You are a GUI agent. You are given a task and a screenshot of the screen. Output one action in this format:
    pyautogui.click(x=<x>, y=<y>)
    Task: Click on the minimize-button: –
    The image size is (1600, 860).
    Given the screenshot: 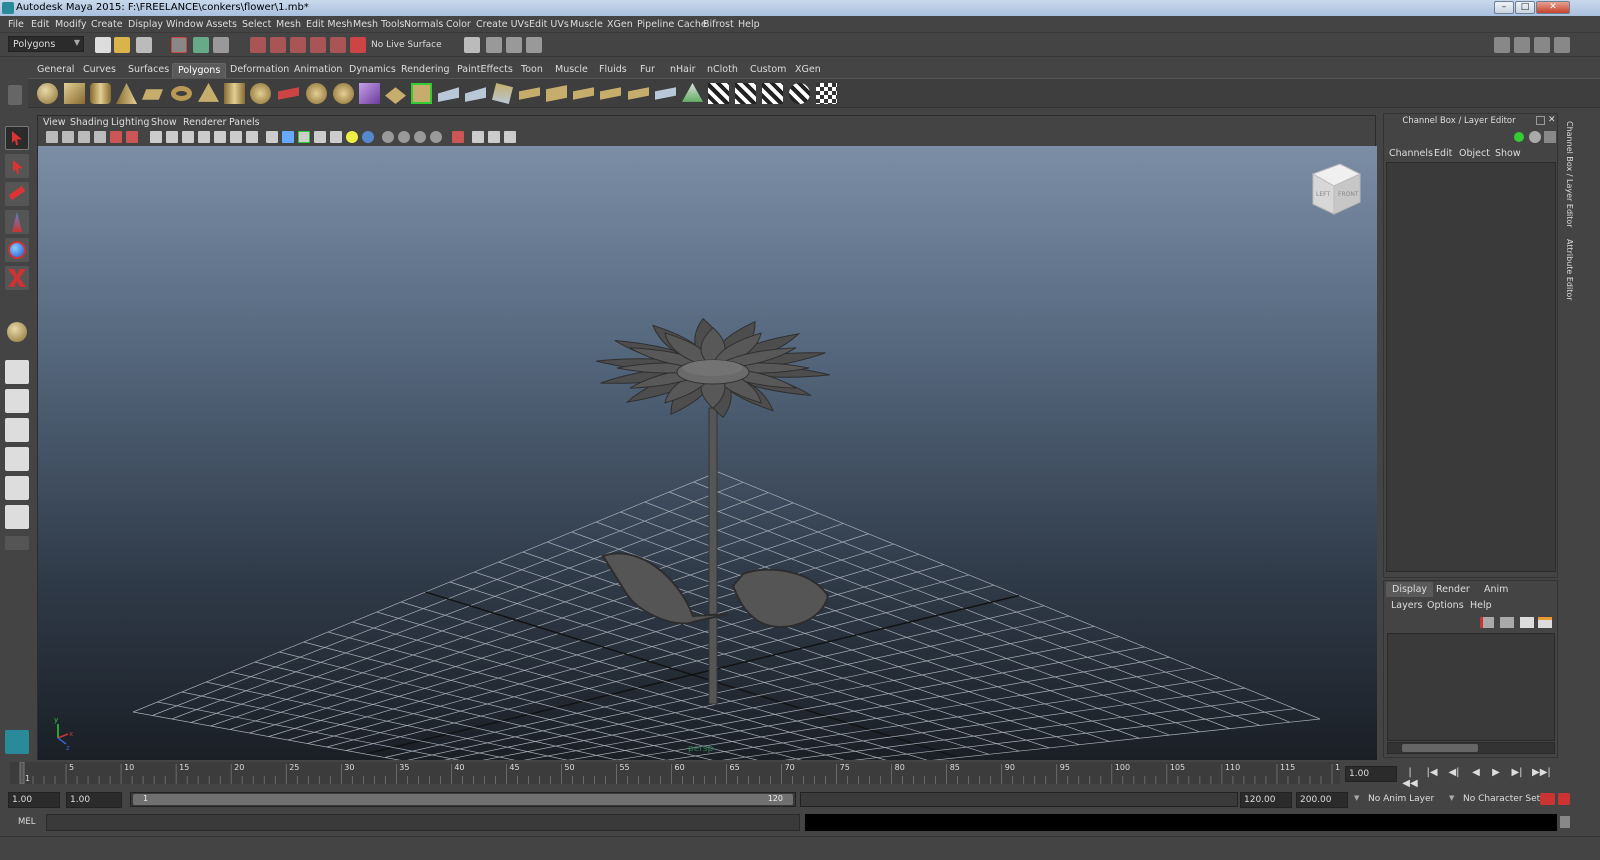 What is the action you would take?
    pyautogui.click(x=1504, y=7)
    